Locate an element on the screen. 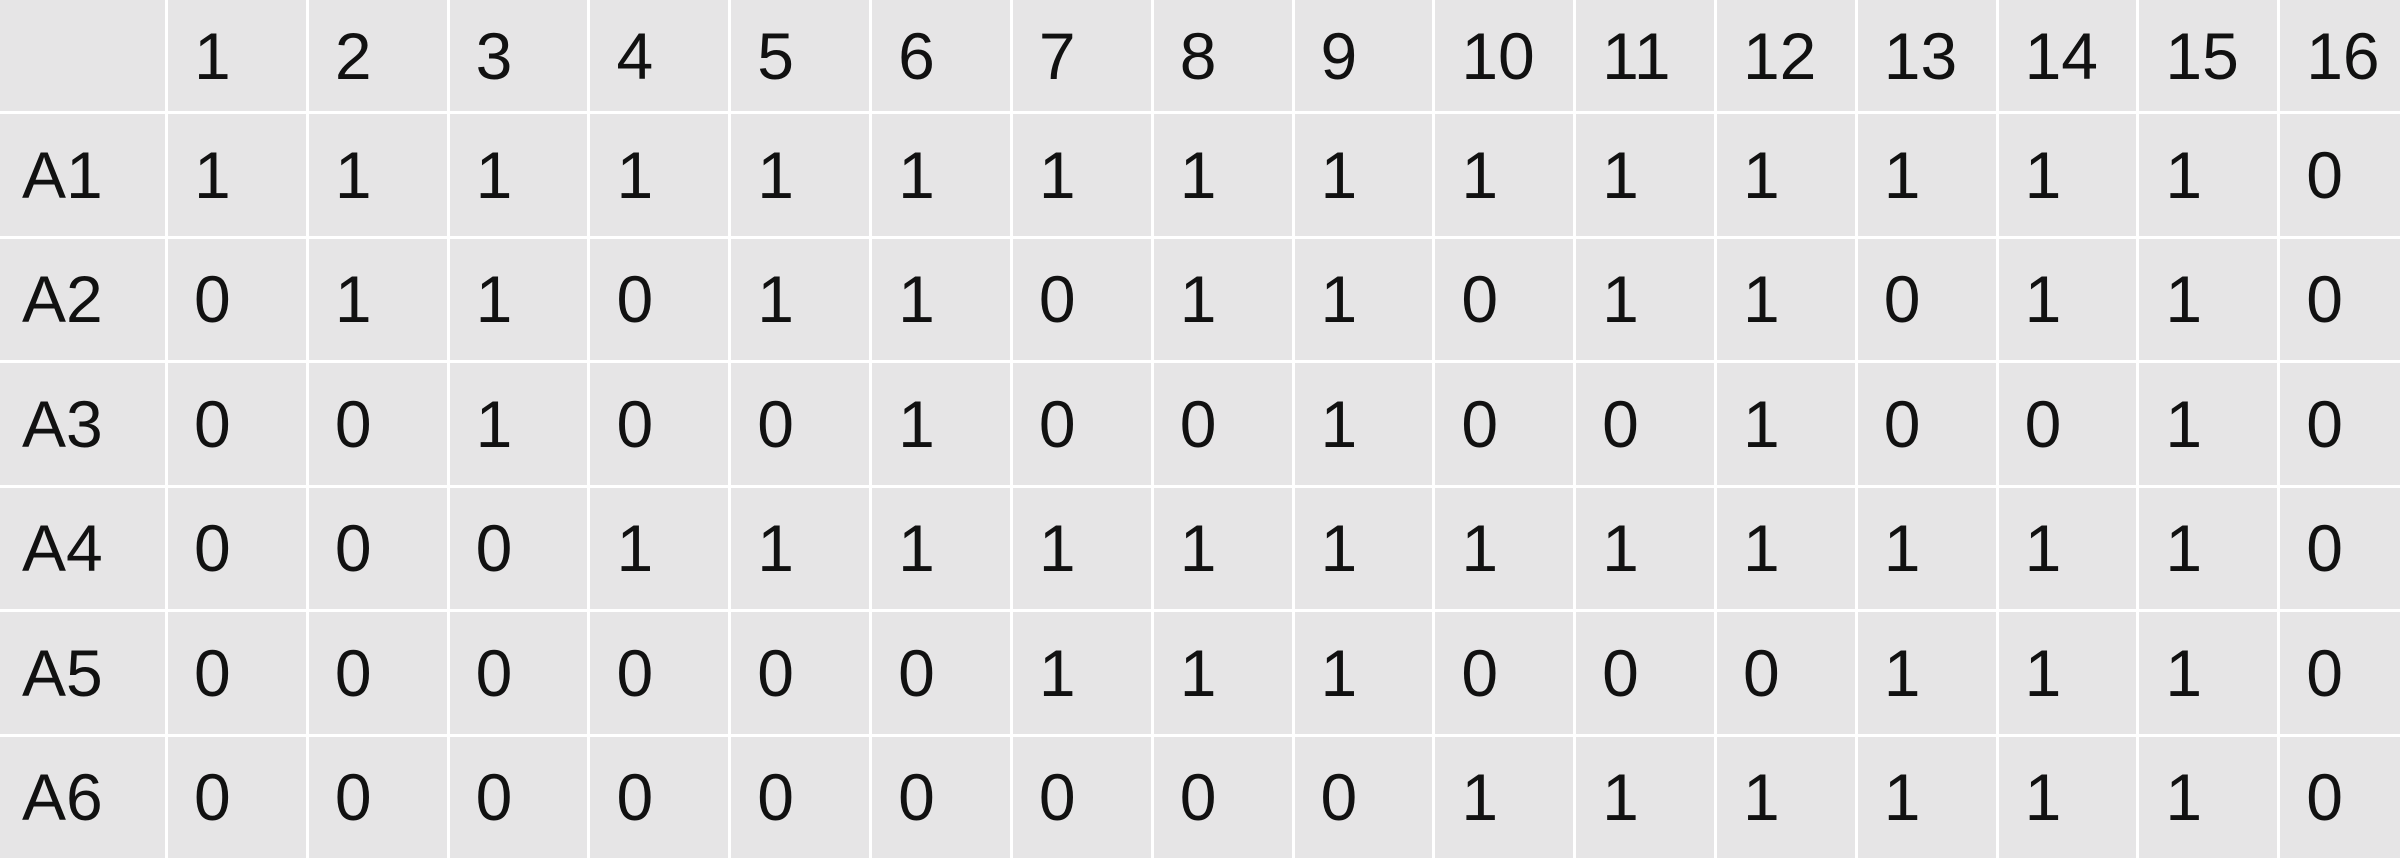  row-header: A3 is located at coordinates (82, 424).